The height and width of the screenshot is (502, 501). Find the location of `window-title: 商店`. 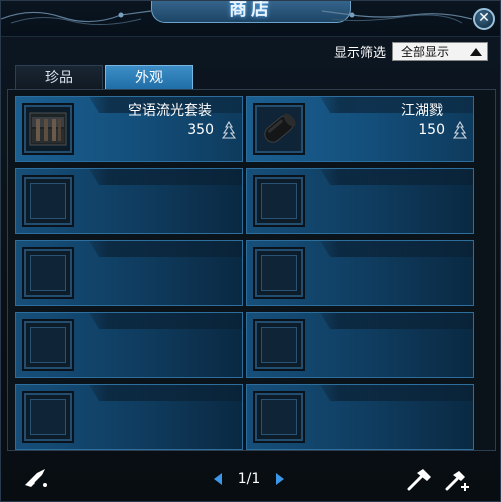

window-title: 商店 is located at coordinates (251, 12).